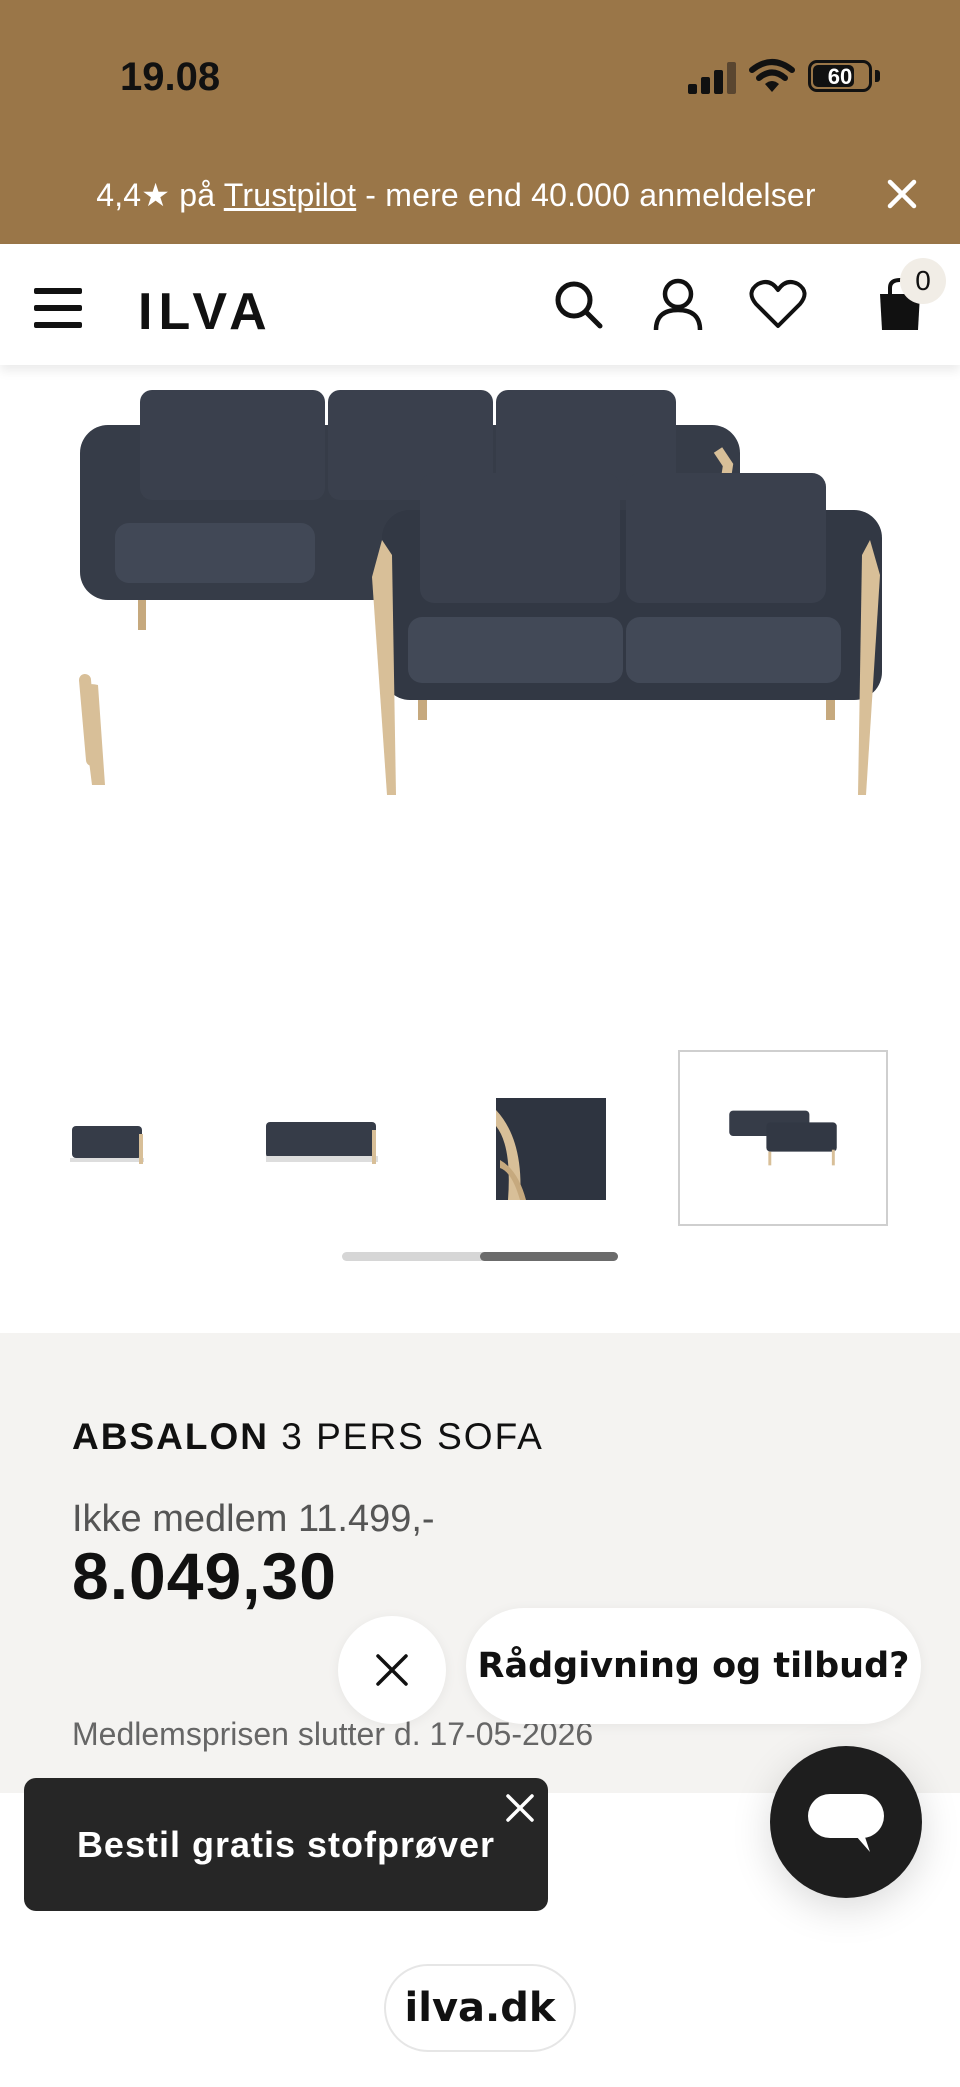 This screenshot has width=960, height=2087. I want to click on battery-level: 60, so click(840, 76).